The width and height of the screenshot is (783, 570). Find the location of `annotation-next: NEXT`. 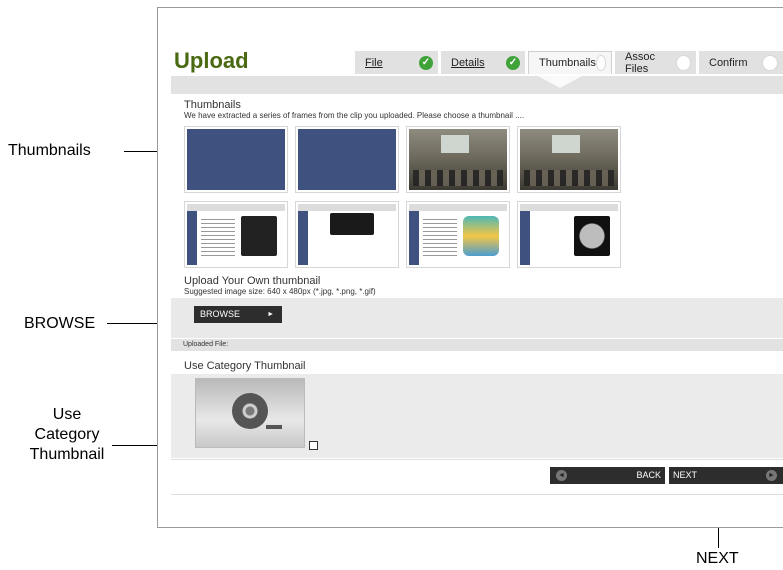

annotation-next: NEXT is located at coordinates (717, 558).